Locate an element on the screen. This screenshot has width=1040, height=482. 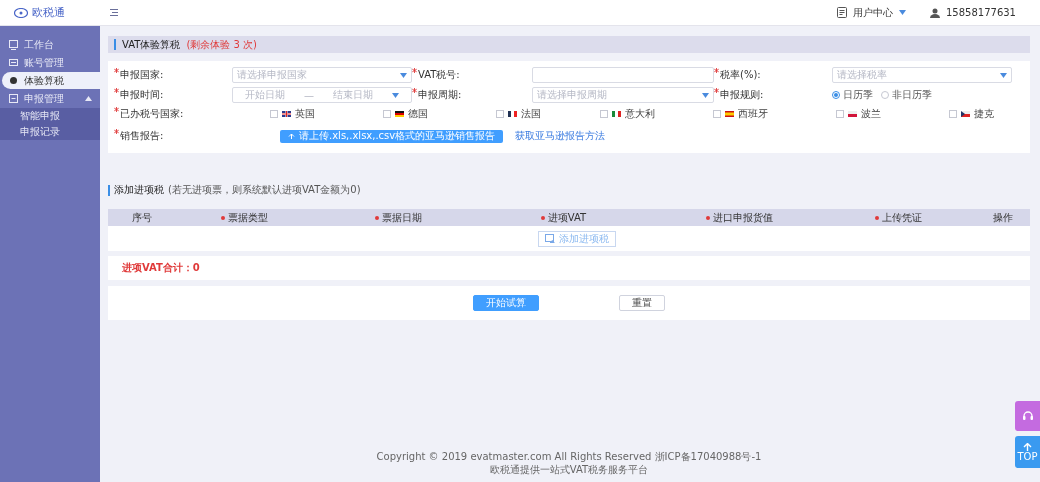
section-title: 添加进项税 is located at coordinates (139, 190).